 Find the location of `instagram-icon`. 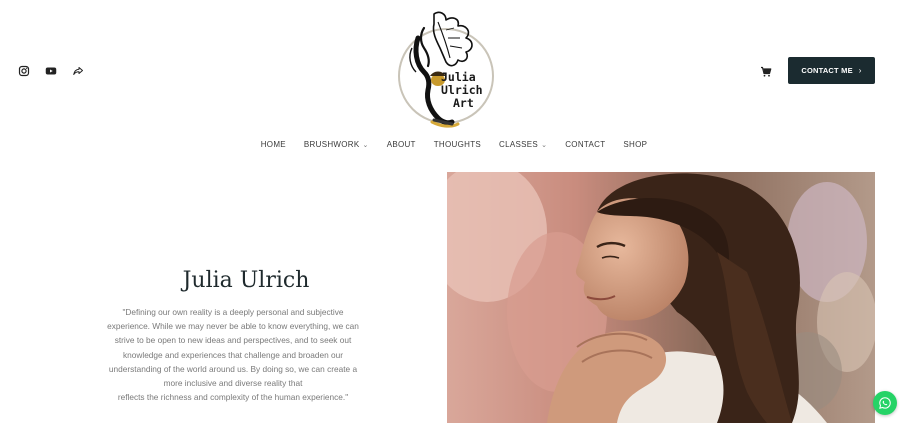

instagram-icon is located at coordinates (23, 70).